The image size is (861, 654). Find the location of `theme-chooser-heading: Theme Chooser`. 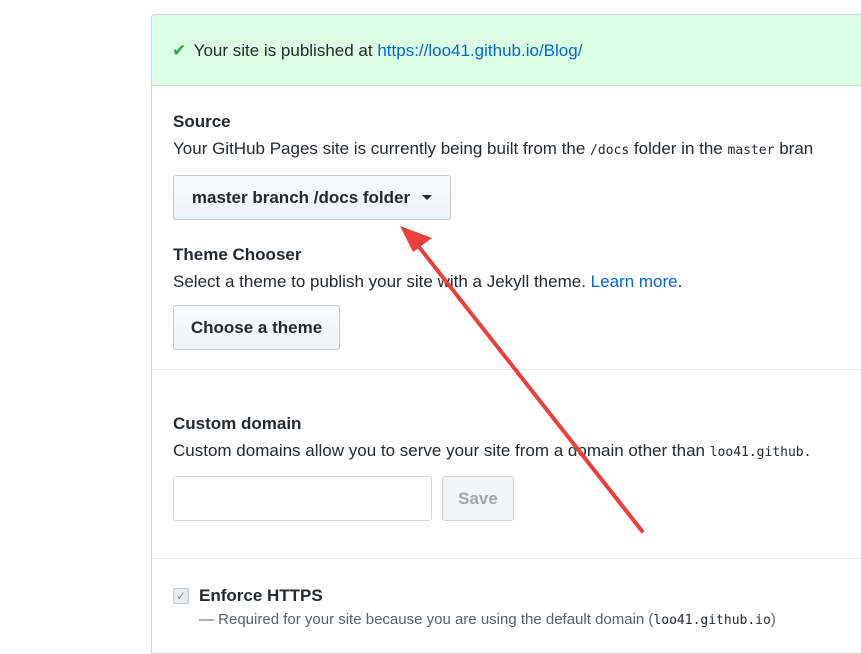

theme-chooser-heading: Theme Chooser is located at coordinates (237, 254).